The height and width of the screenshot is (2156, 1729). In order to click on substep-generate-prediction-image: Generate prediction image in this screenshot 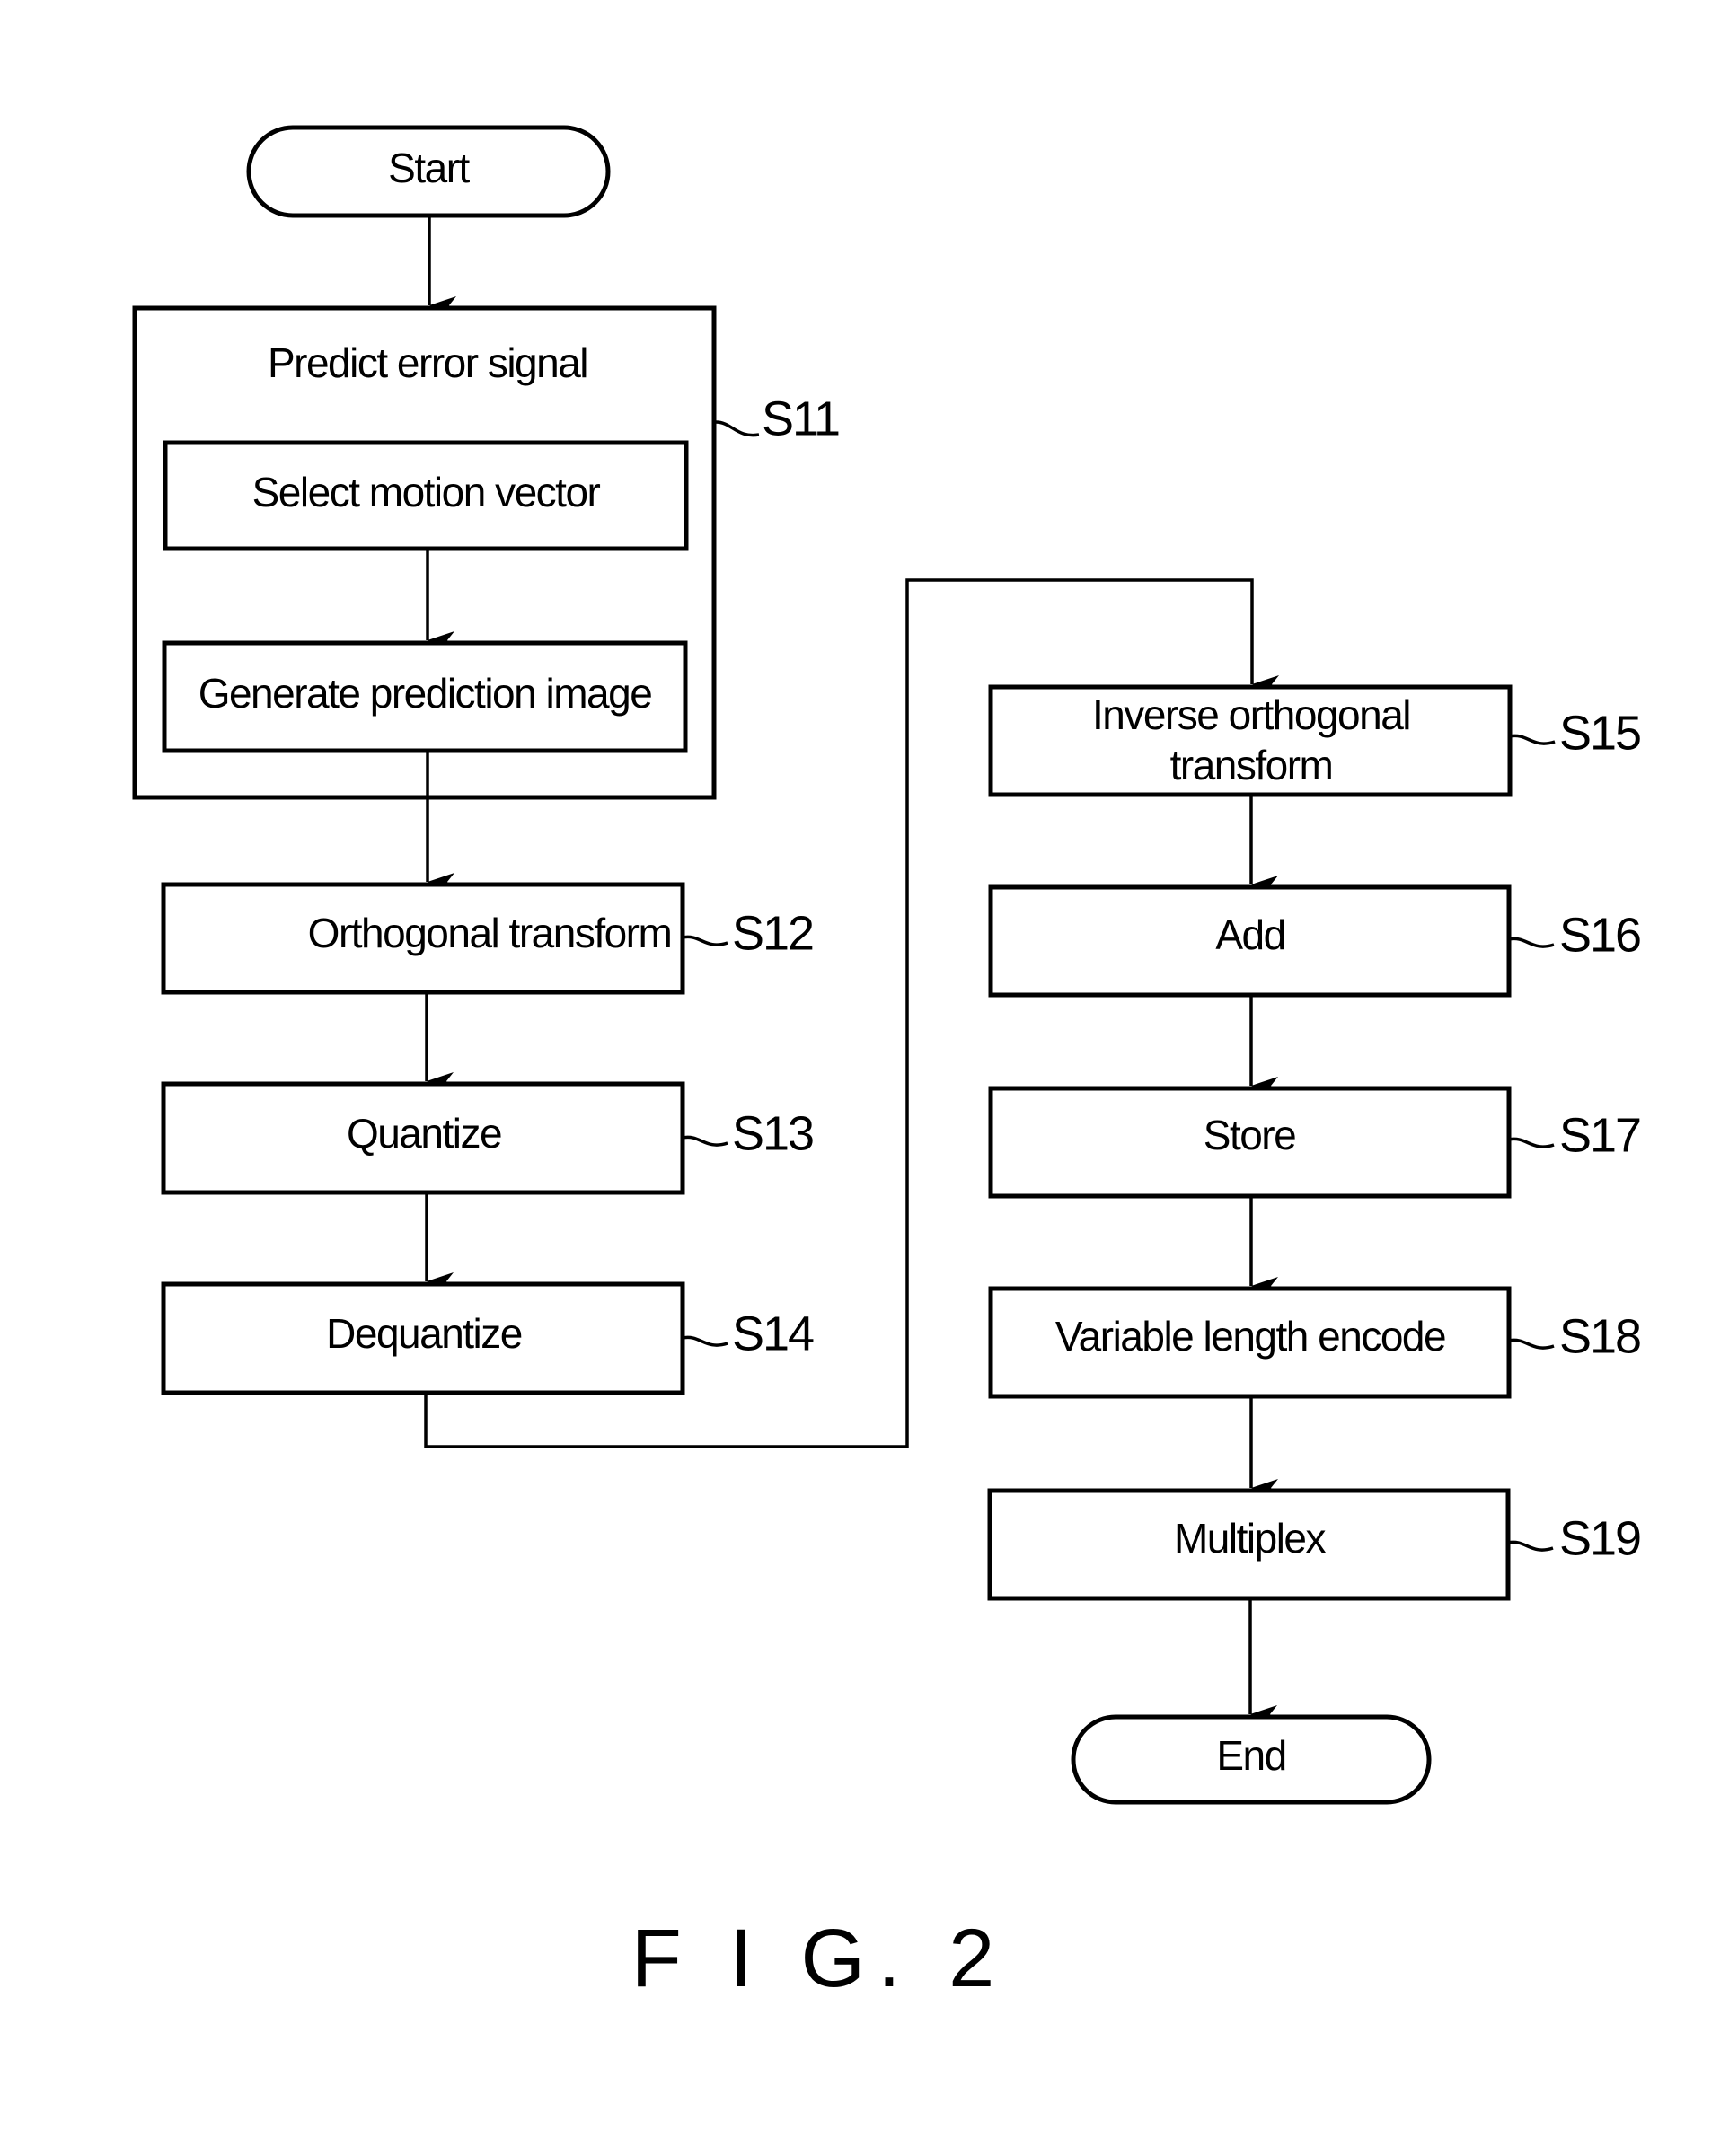, I will do `click(425, 696)`.